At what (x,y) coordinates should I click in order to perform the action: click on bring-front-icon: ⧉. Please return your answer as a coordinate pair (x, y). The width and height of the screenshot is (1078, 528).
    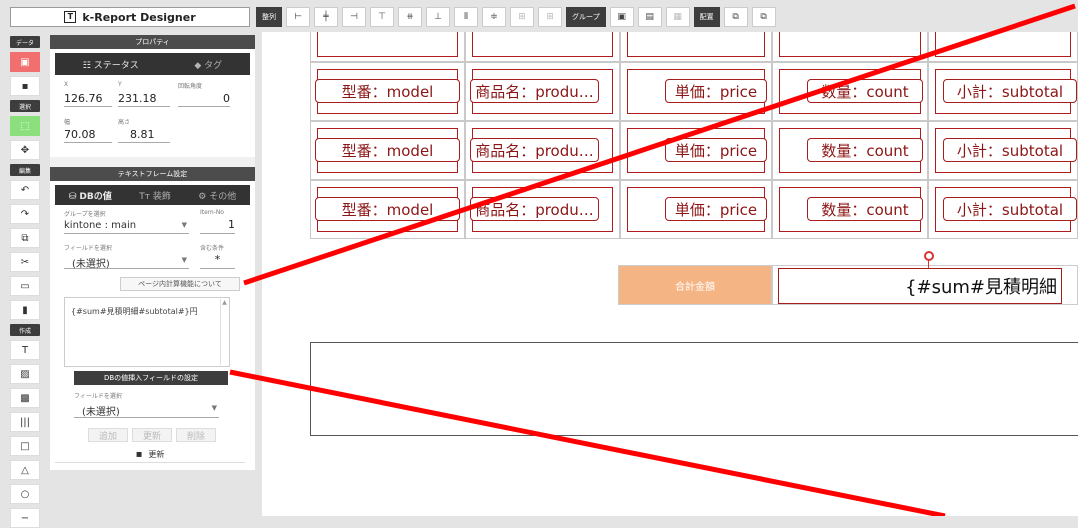
    Looking at the image, I should click on (735, 17).